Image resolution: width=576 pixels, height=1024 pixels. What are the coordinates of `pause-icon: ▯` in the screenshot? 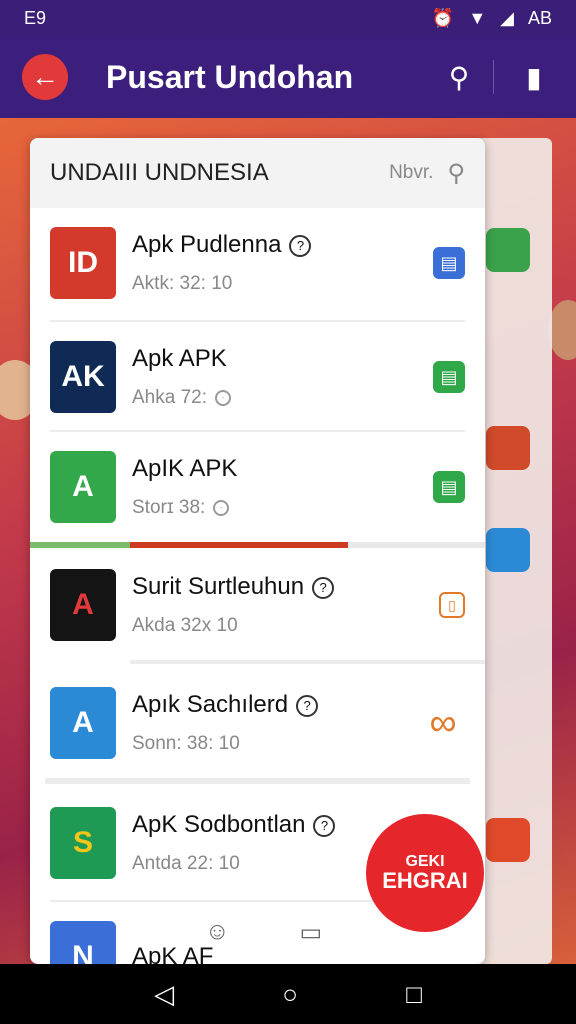 It's located at (452, 604).